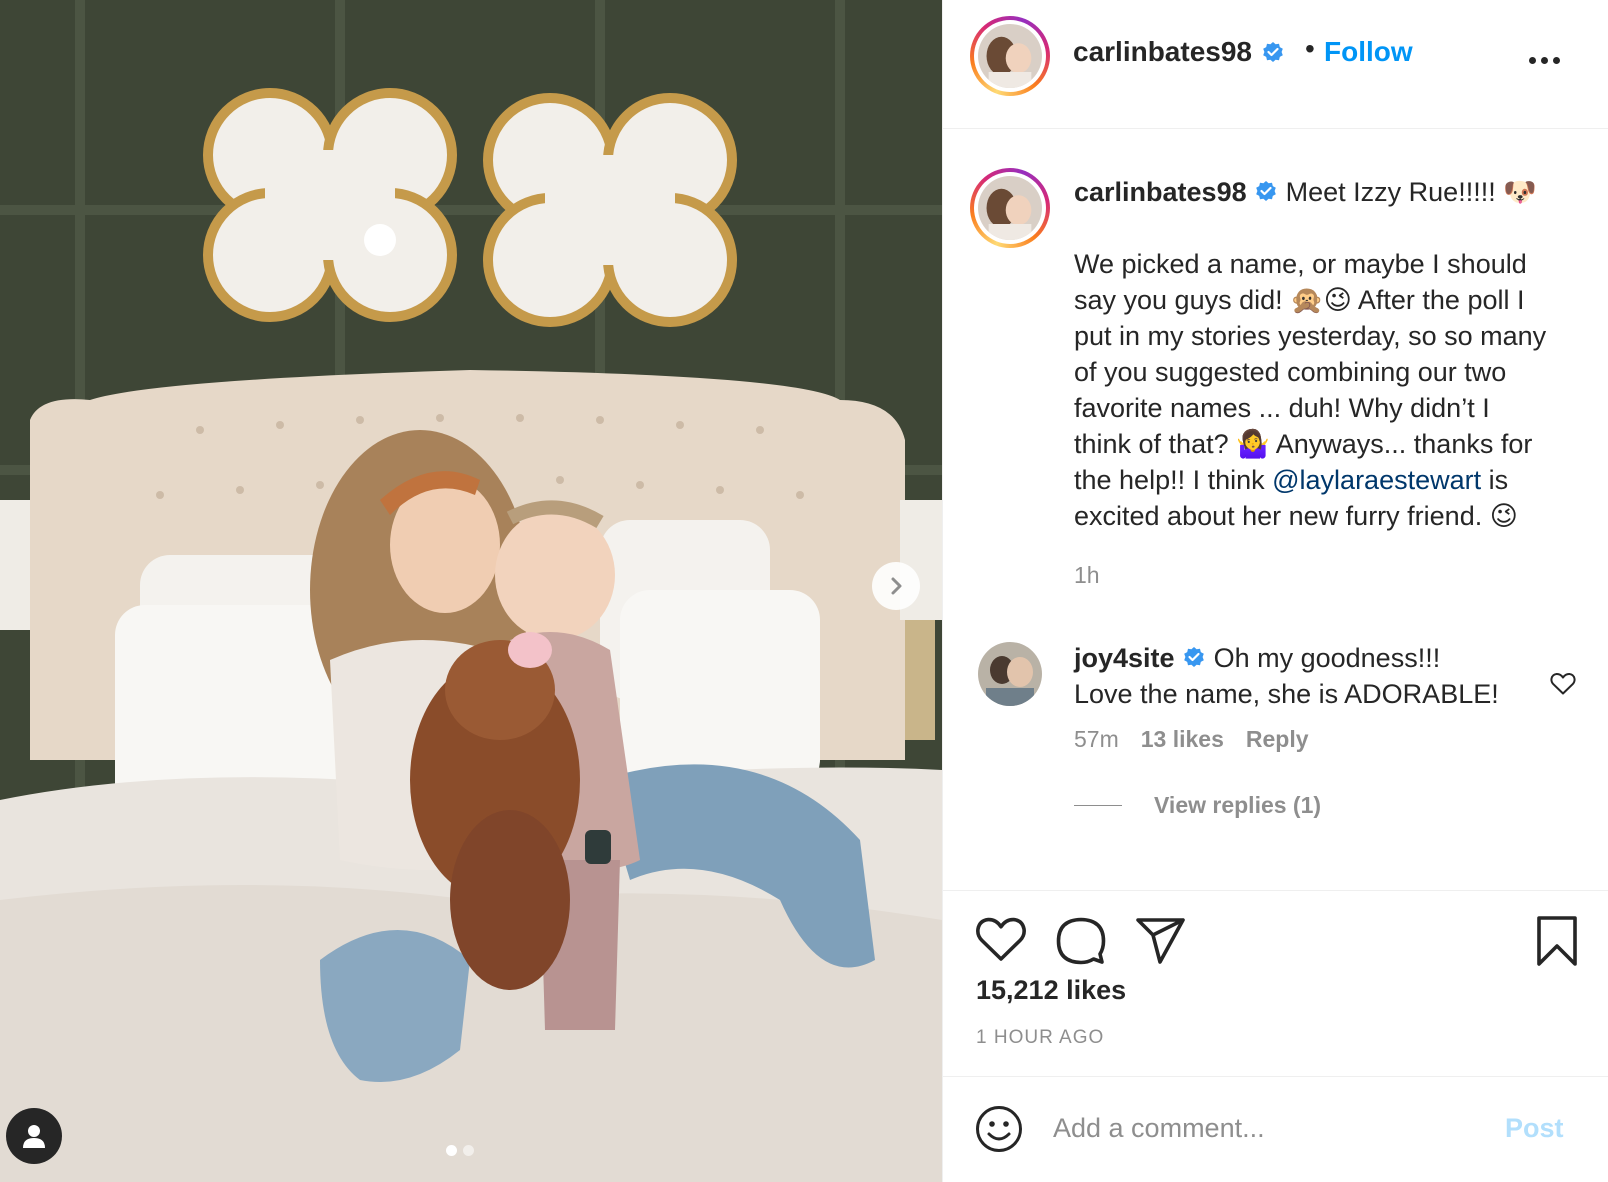  I want to click on carousel-dot, so click(468, 1150).